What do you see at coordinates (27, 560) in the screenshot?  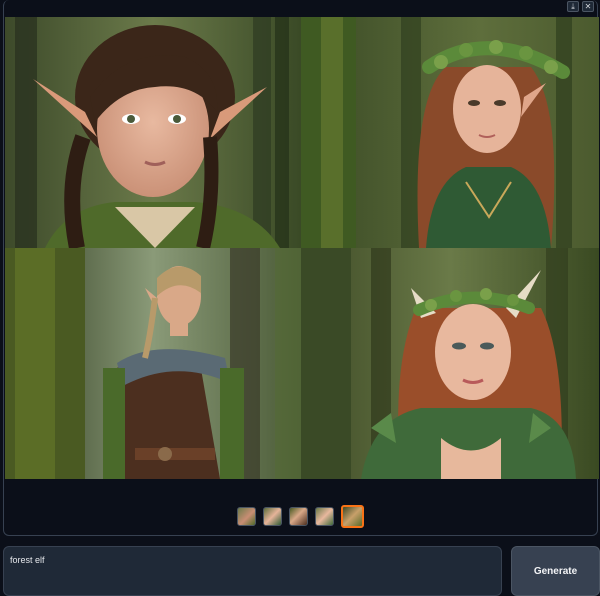 I see `prompt-text: forest elf` at bounding box center [27, 560].